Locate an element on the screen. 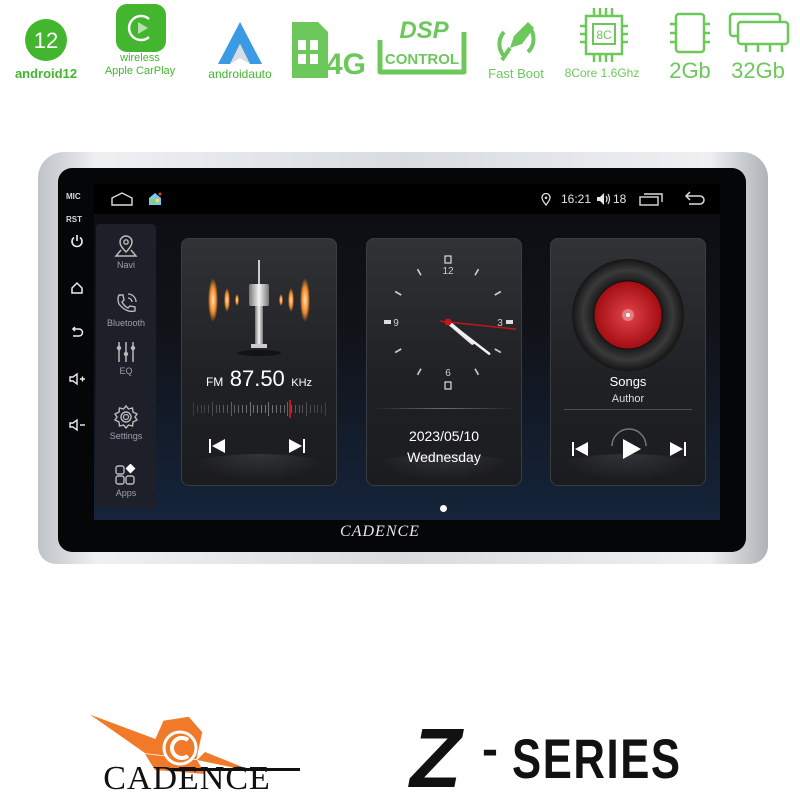 The height and width of the screenshot is (807, 800). previous-station-icon is located at coordinates (217, 446).